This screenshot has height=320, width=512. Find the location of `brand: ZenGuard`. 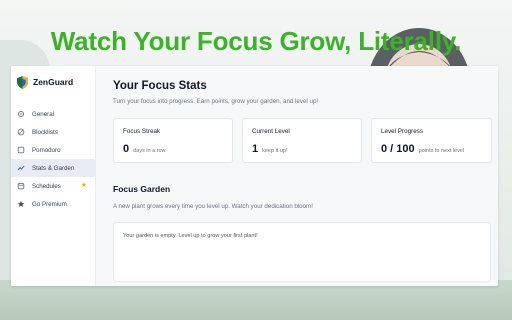

brand: ZenGuard is located at coordinates (53, 82).